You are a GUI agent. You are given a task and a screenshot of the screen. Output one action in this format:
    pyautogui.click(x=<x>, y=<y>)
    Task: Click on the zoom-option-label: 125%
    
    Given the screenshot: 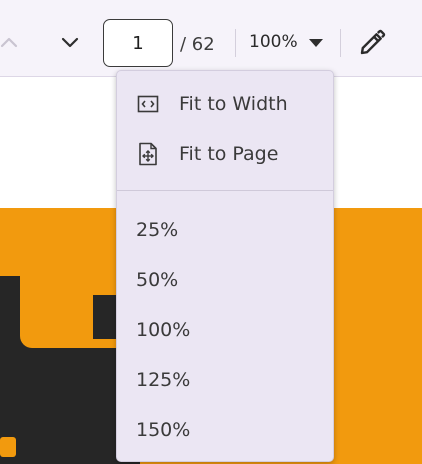 What is the action you would take?
    pyautogui.click(x=163, y=380)
    